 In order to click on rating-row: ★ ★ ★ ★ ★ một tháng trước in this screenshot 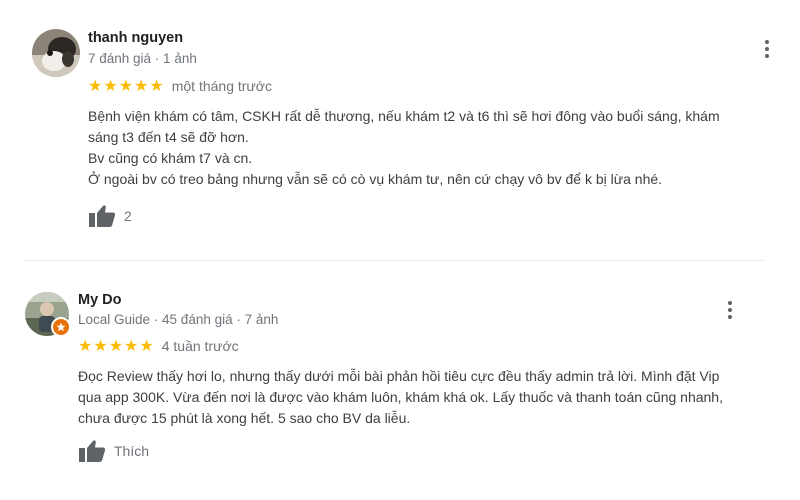, I will do `click(180, 86)`.